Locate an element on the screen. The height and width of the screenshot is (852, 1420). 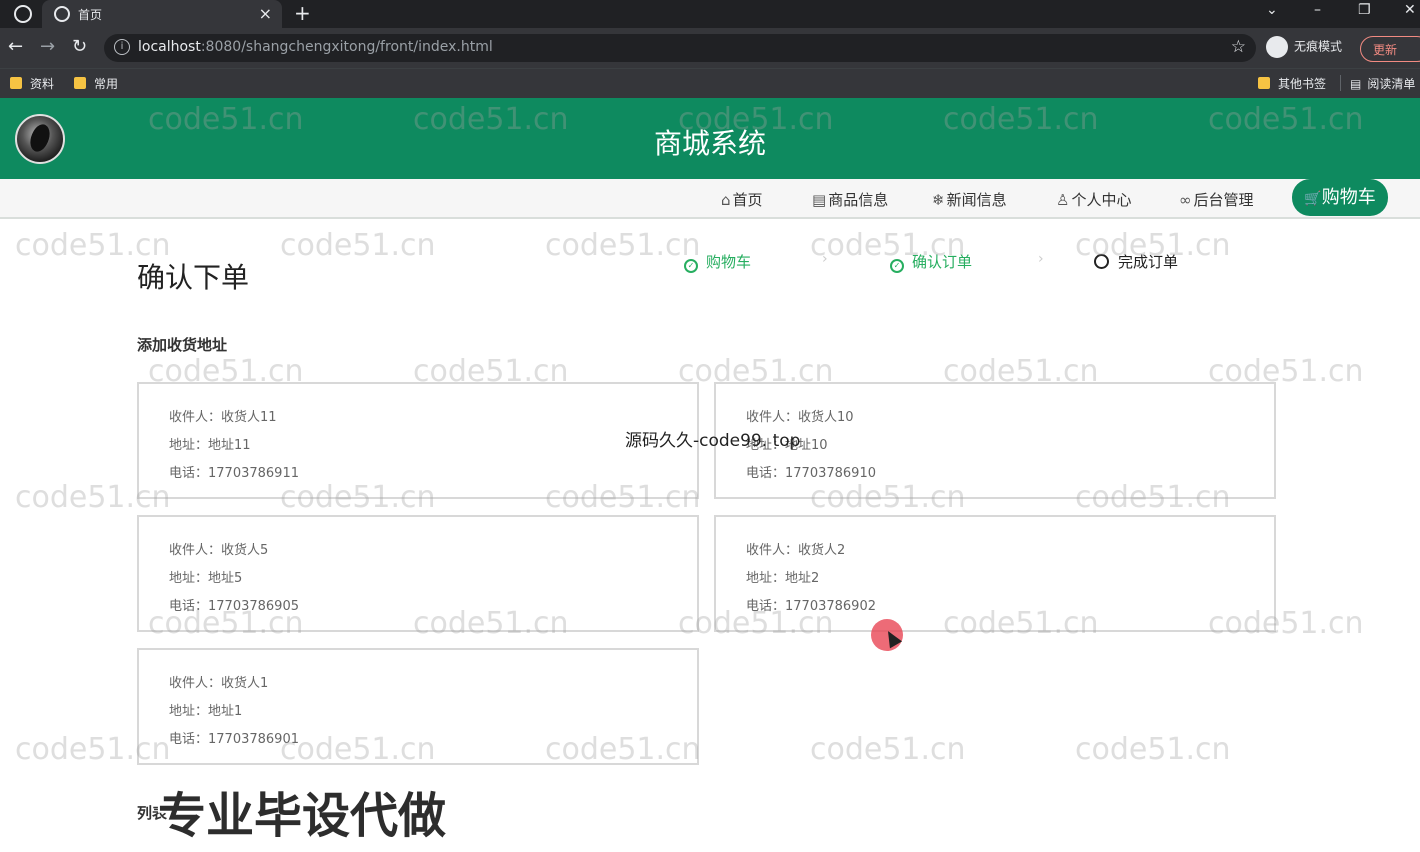
address-card: 收件人：收货人11 地址：地址11 电话：17703786911 is located at coordinates (418, 440).